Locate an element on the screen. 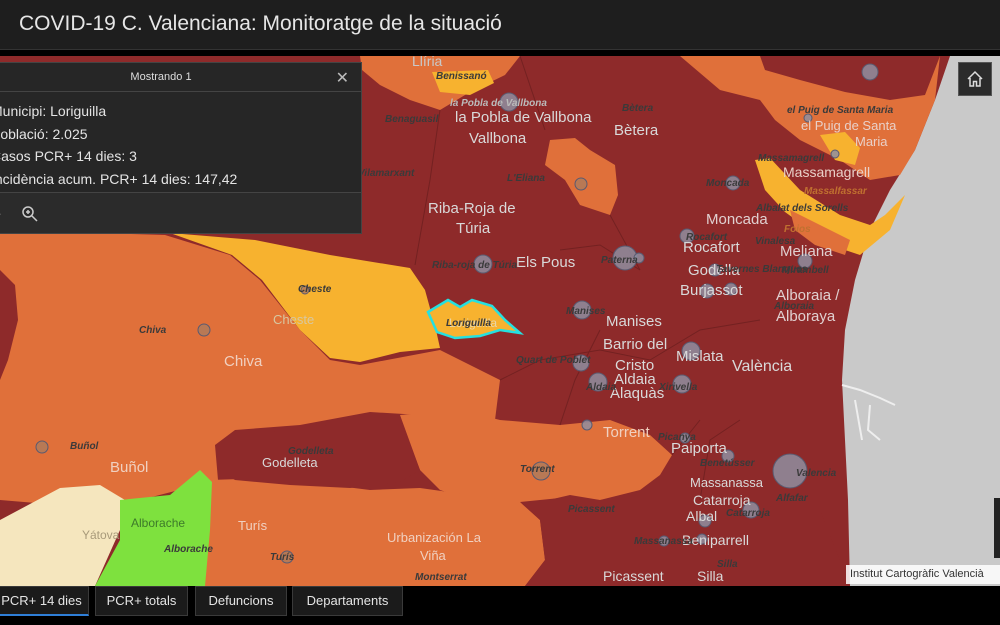  popup-field-municipi: Municipi: Loriguilla is located at coordinates (53, 111).